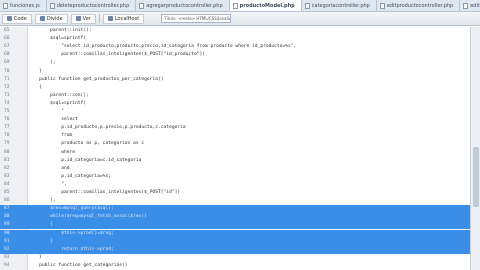  I want to click on file-tab-label: editproductocontroller.php, so click(420, 6).